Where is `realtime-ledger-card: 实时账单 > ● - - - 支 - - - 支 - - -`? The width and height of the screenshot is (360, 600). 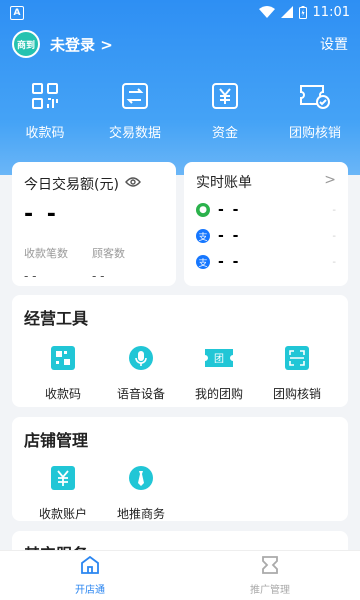
realtime-ledger-card: 实时账单 > ● - - - 支 - - - 支 - - - is located at coordinates (266, 224).